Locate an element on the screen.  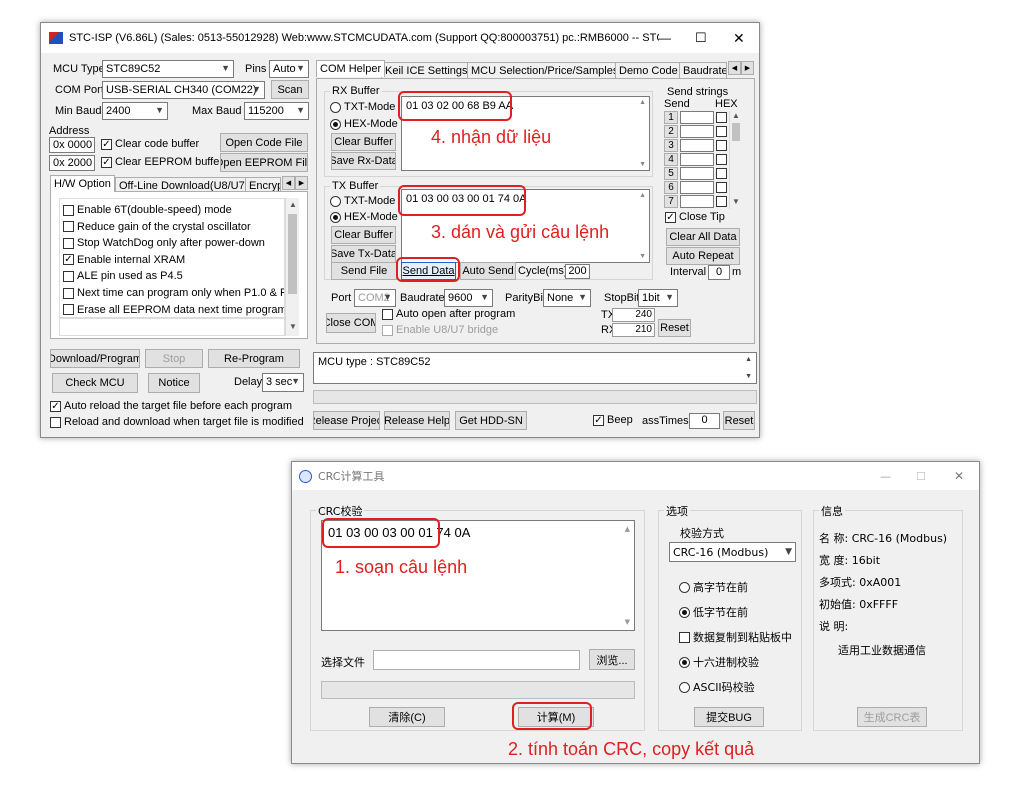
stop-button: Stop is located at coordinates (174, 358).